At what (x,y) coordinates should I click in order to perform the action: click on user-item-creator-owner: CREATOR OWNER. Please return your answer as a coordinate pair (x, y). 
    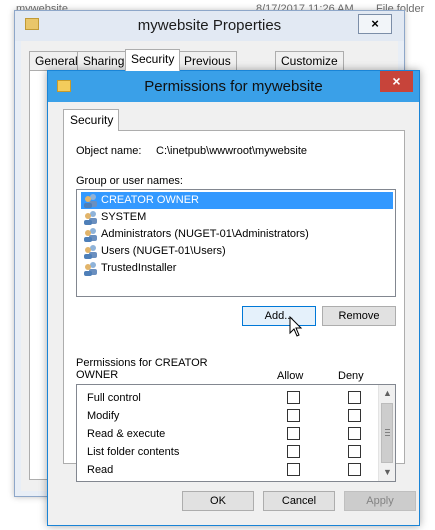
    Looking at the image, I should click on (237, 200).